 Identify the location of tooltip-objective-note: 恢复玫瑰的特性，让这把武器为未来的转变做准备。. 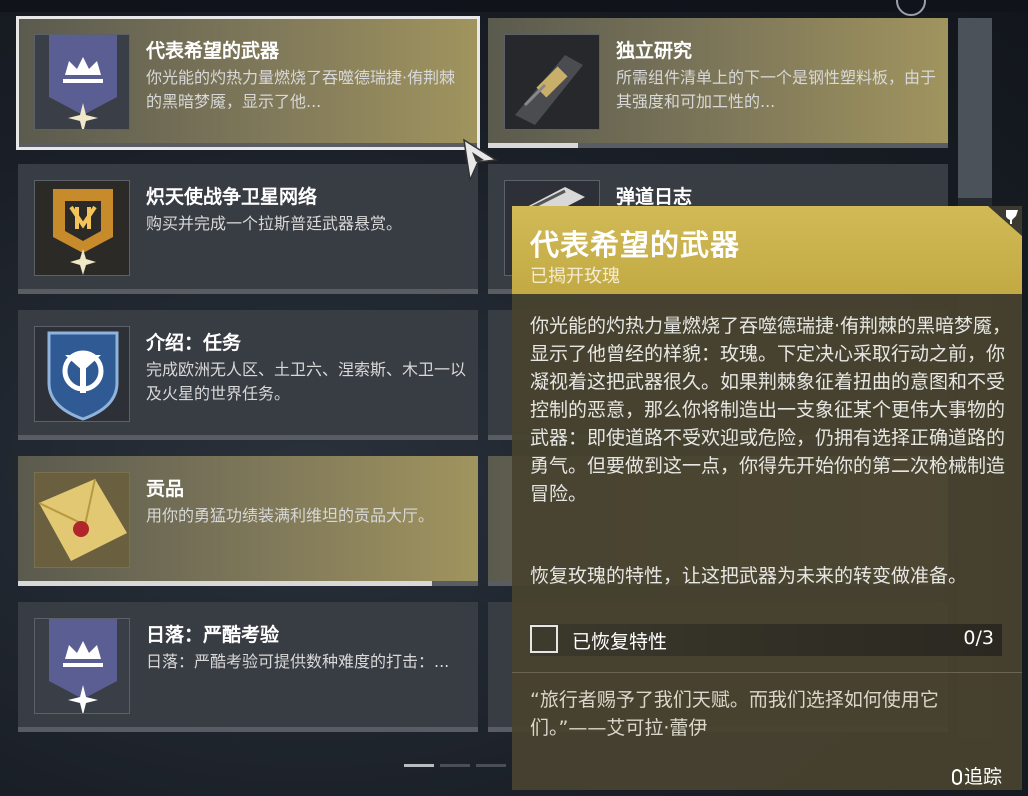
(749, 576).